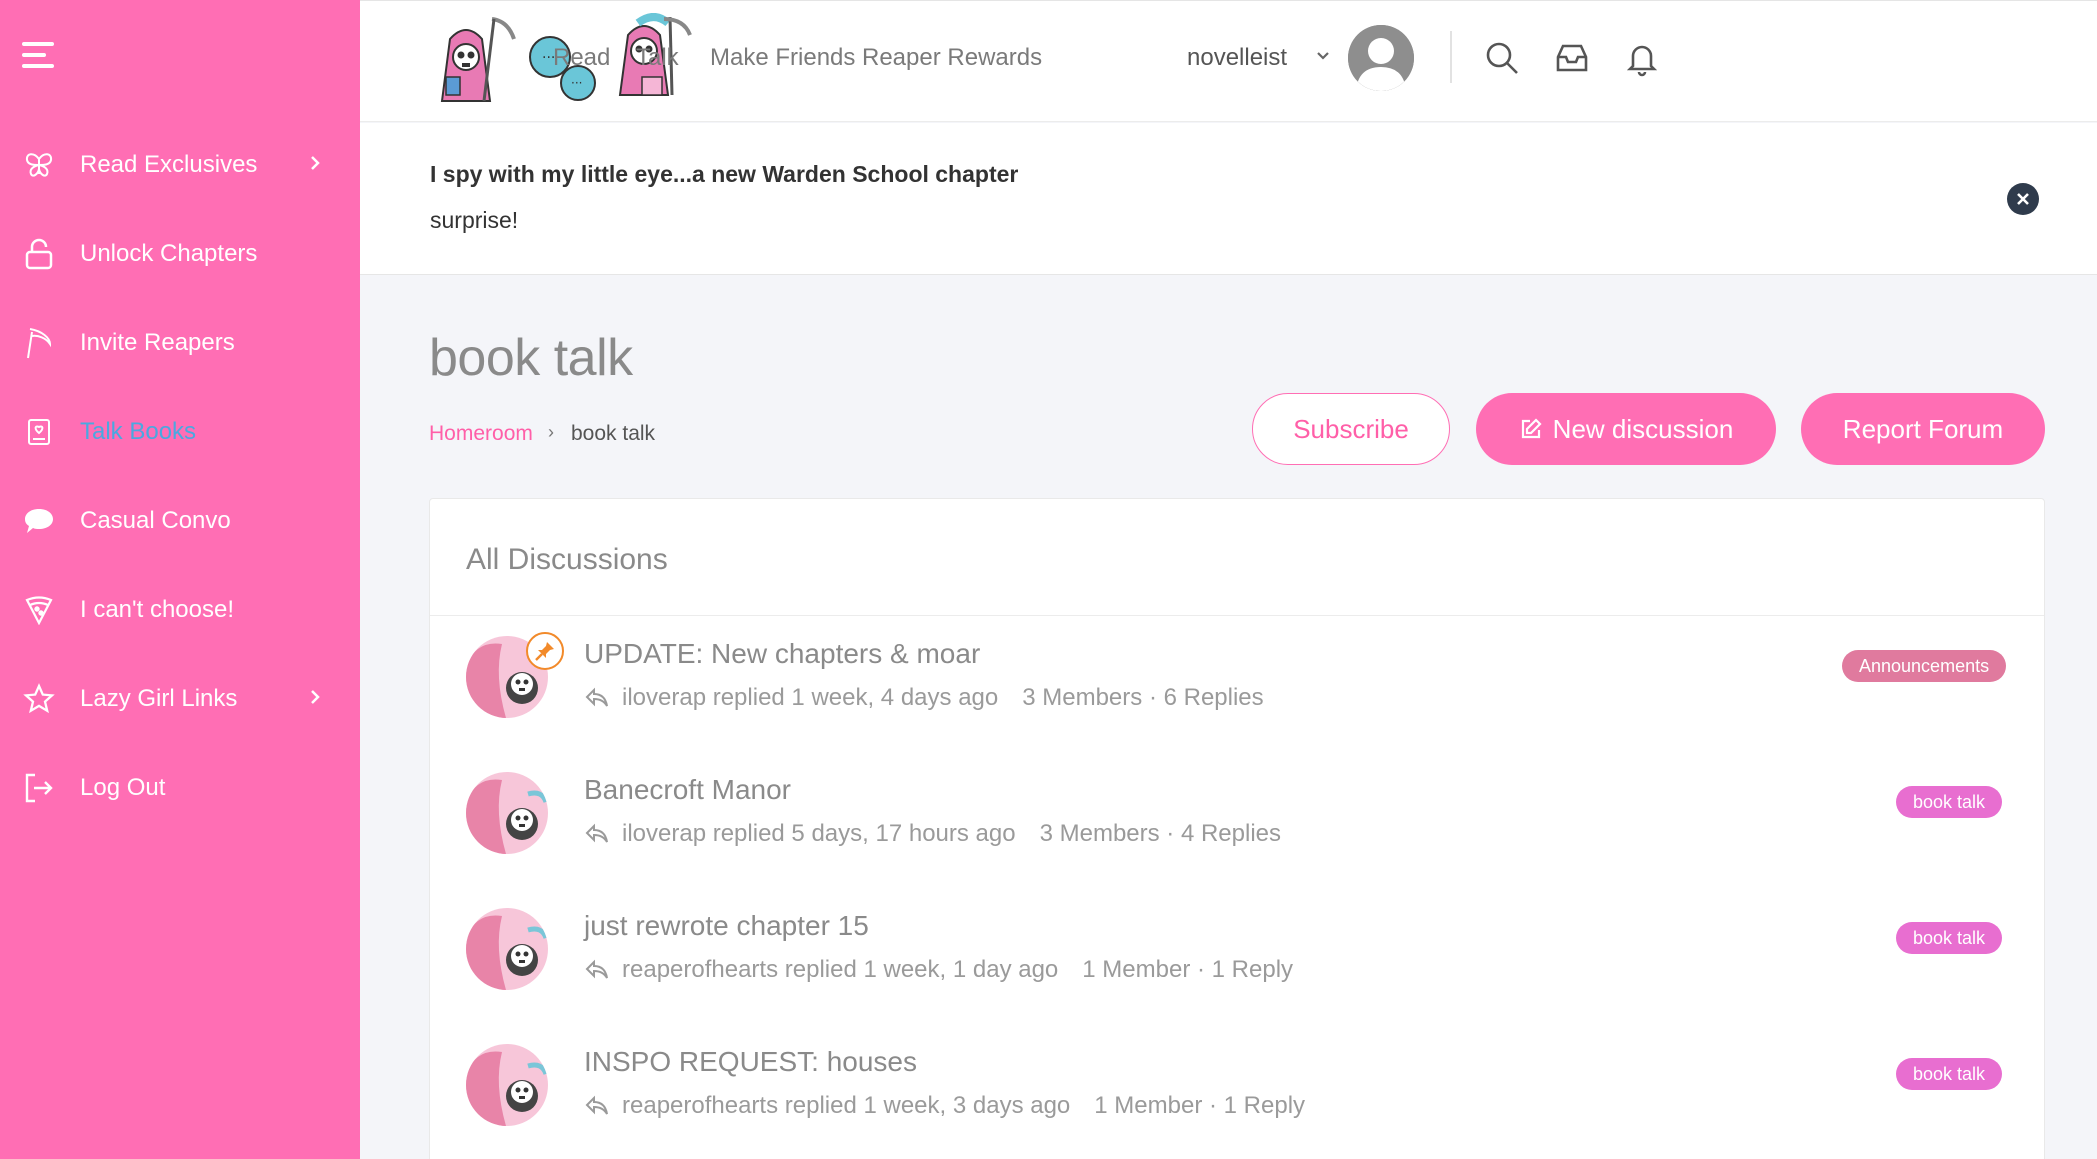 The image size is (2097, 1159). I want to click on tag-announcements: Announcements, so click(1924, 666).